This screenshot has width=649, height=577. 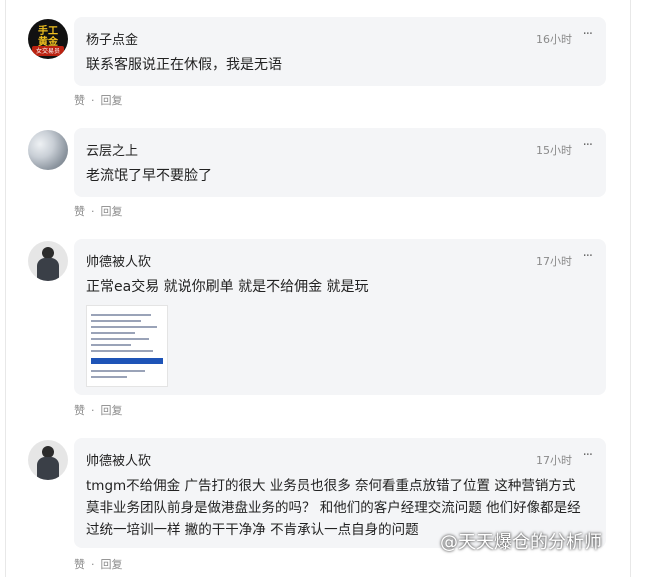 I want to click on content-border-right, so click(x=630, y=288).